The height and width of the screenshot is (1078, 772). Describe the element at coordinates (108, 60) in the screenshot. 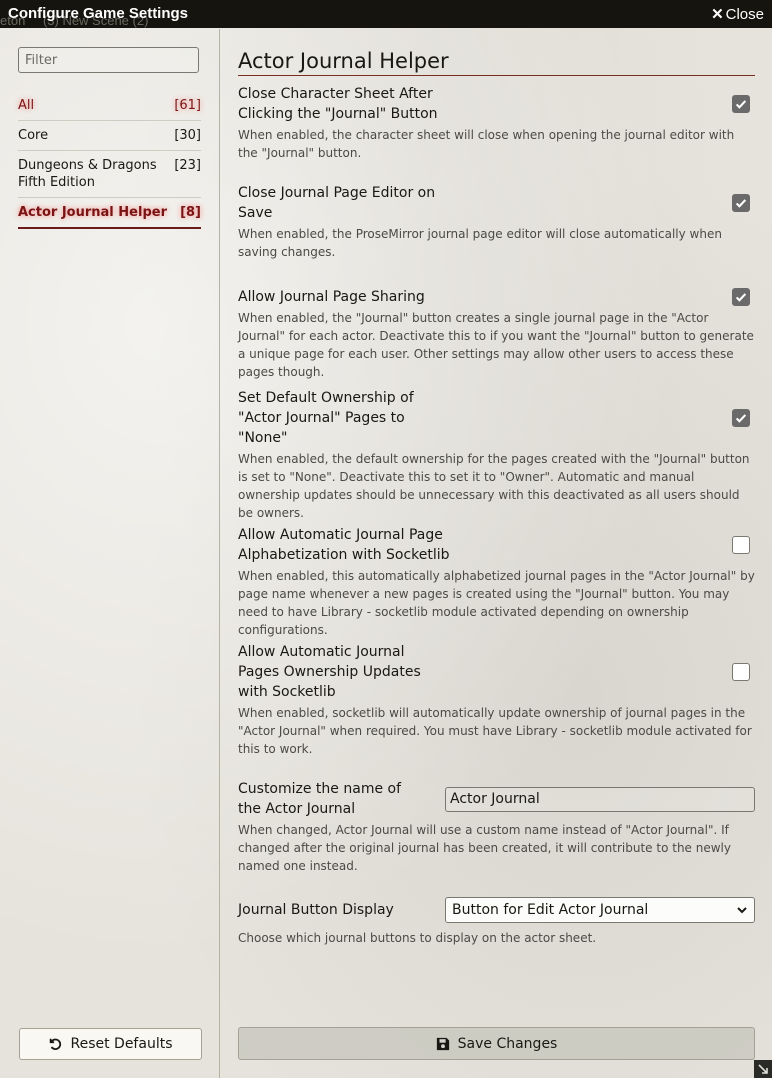

I see `filter-input` at that location.